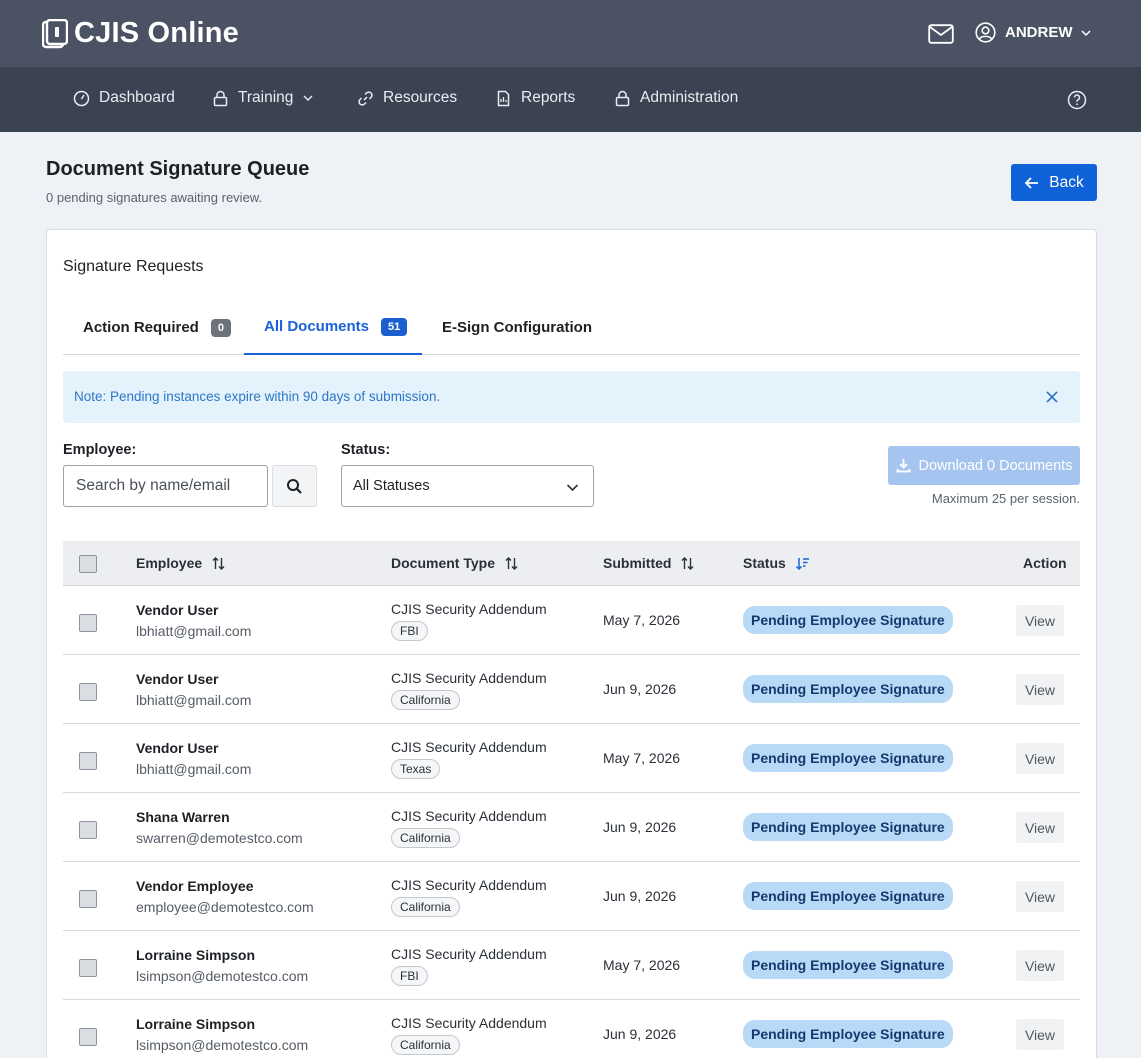  What do you see at coordinates (1077, 100) in the screenshot?
I see `help-icon` at bounding box center [1077, 100].